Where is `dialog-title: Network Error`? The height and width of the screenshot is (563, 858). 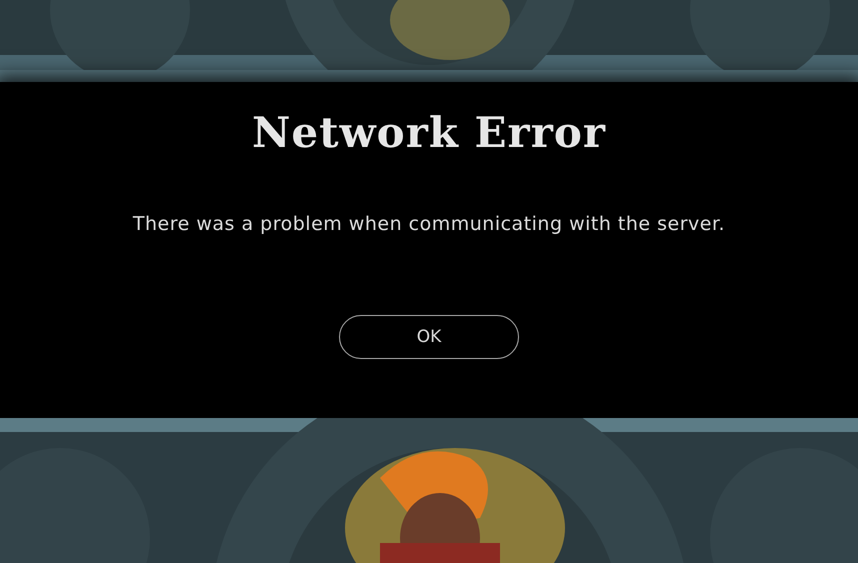
dialog-title: Network Error is located at coordinates (429, 132).